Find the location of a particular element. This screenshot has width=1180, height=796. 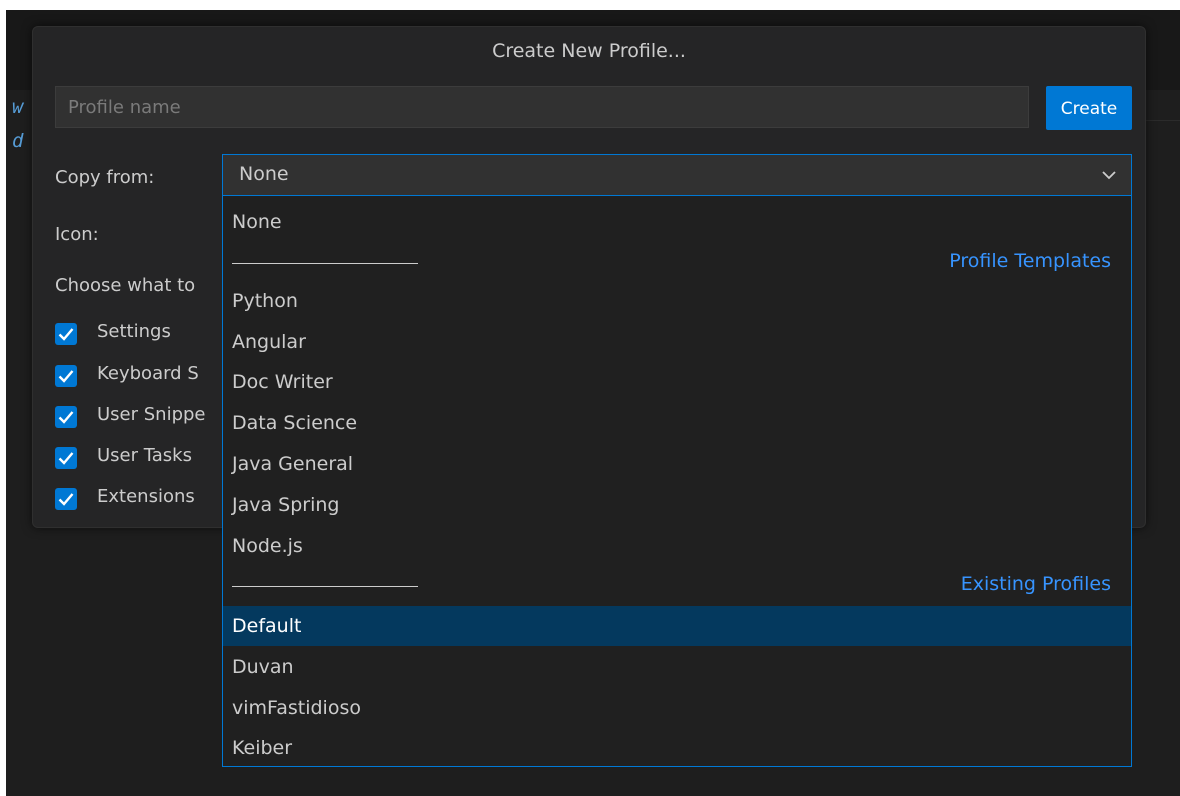

checkbox-settings is located at coordinates (66, 334).